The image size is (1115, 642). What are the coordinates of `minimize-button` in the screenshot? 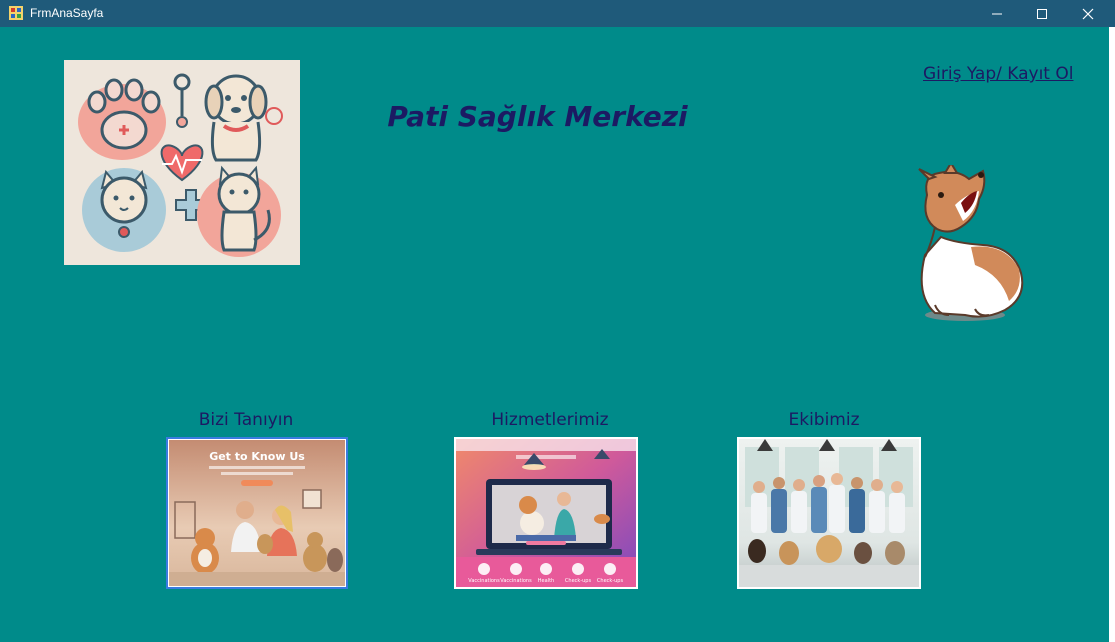 It's located at (997, 13).